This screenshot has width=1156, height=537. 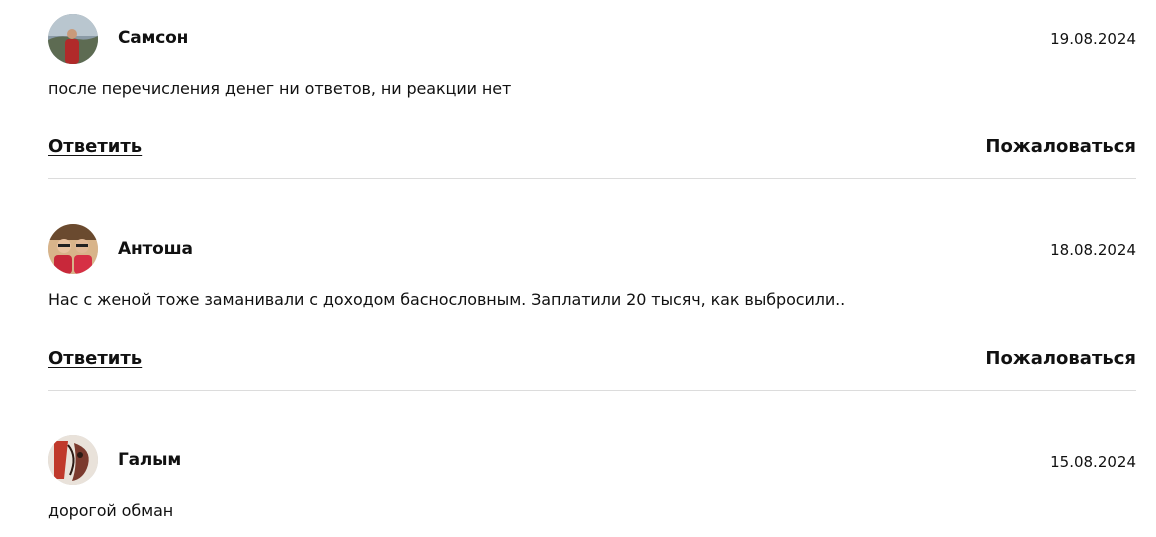 I want to click on comment-text: дорогой обман, so click(x=111, y=510).